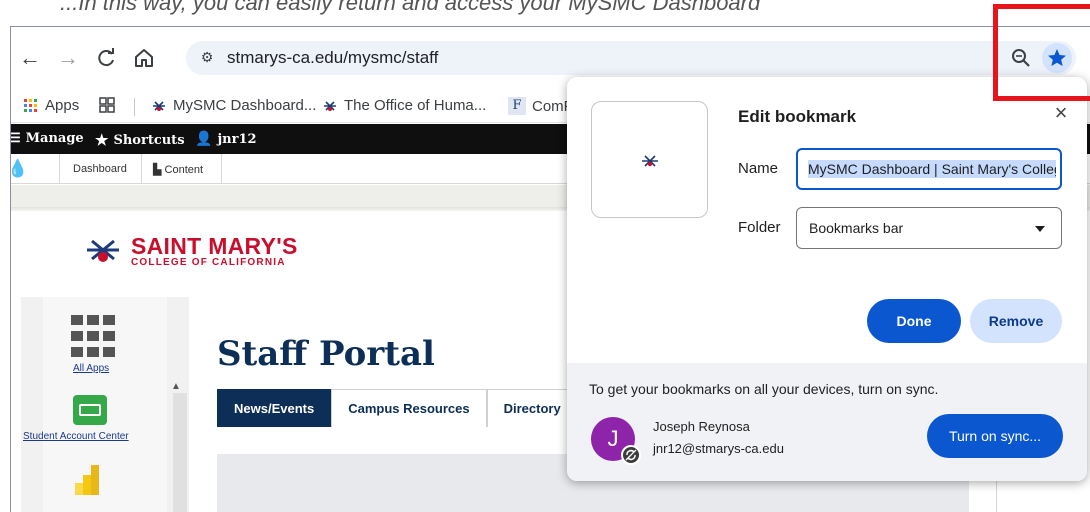 This screenshot has height=512, width=1090. I want to click on drupal-drop-icon: 💧, so click(19, 169).